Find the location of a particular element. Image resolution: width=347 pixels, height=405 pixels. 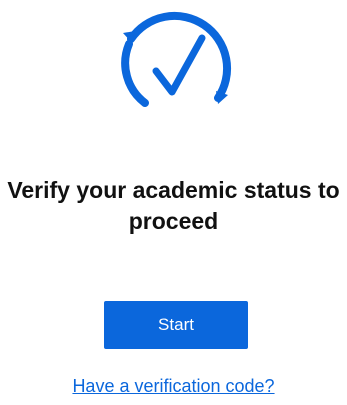

verification-code-link: Have a verification code? is located at coordinates (173, 386).